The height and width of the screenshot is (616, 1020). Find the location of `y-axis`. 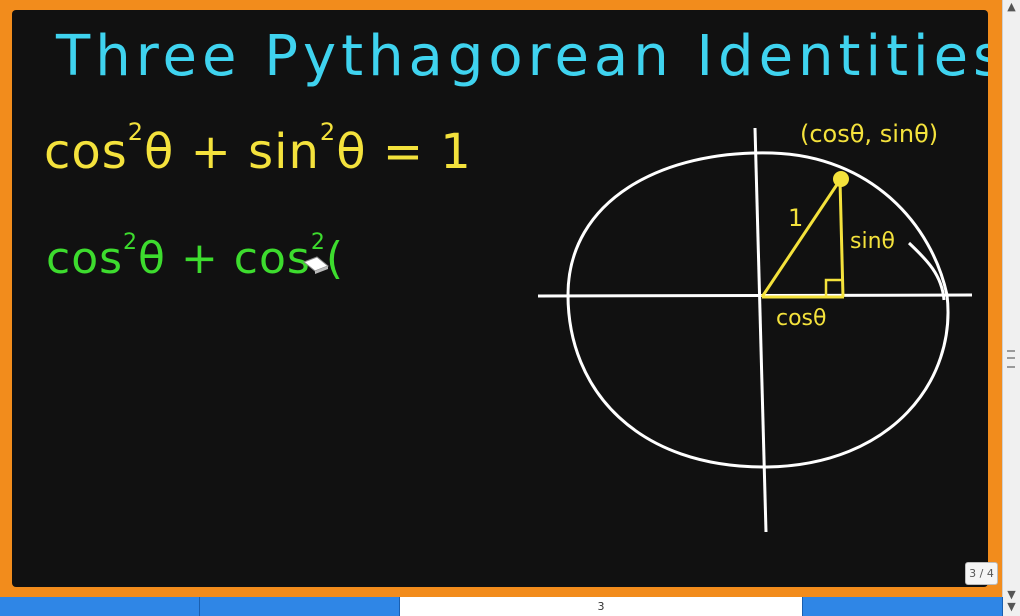

y-axis is located at coordinates (760, 330).